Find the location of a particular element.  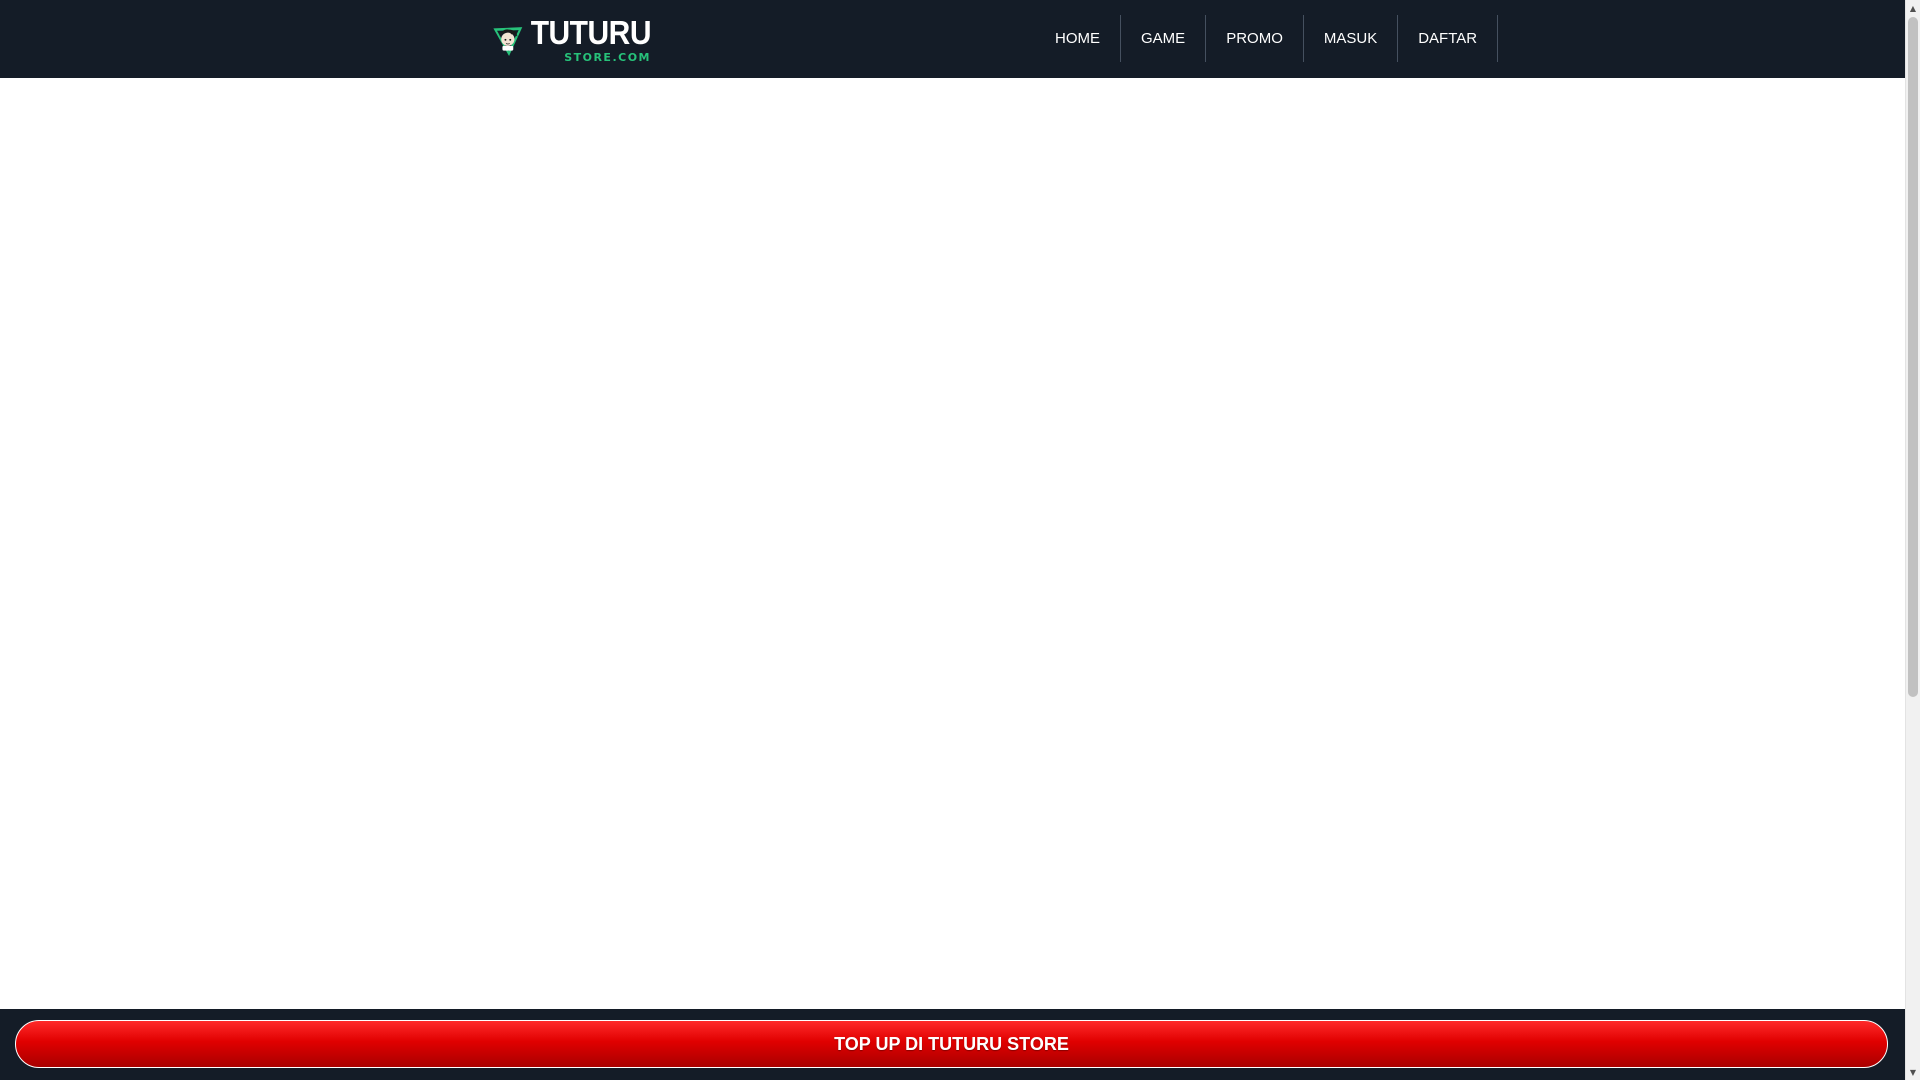

main-nav: HOME GAME PROMO MASUK DAFTAR is located at coordinates (1267, 38).